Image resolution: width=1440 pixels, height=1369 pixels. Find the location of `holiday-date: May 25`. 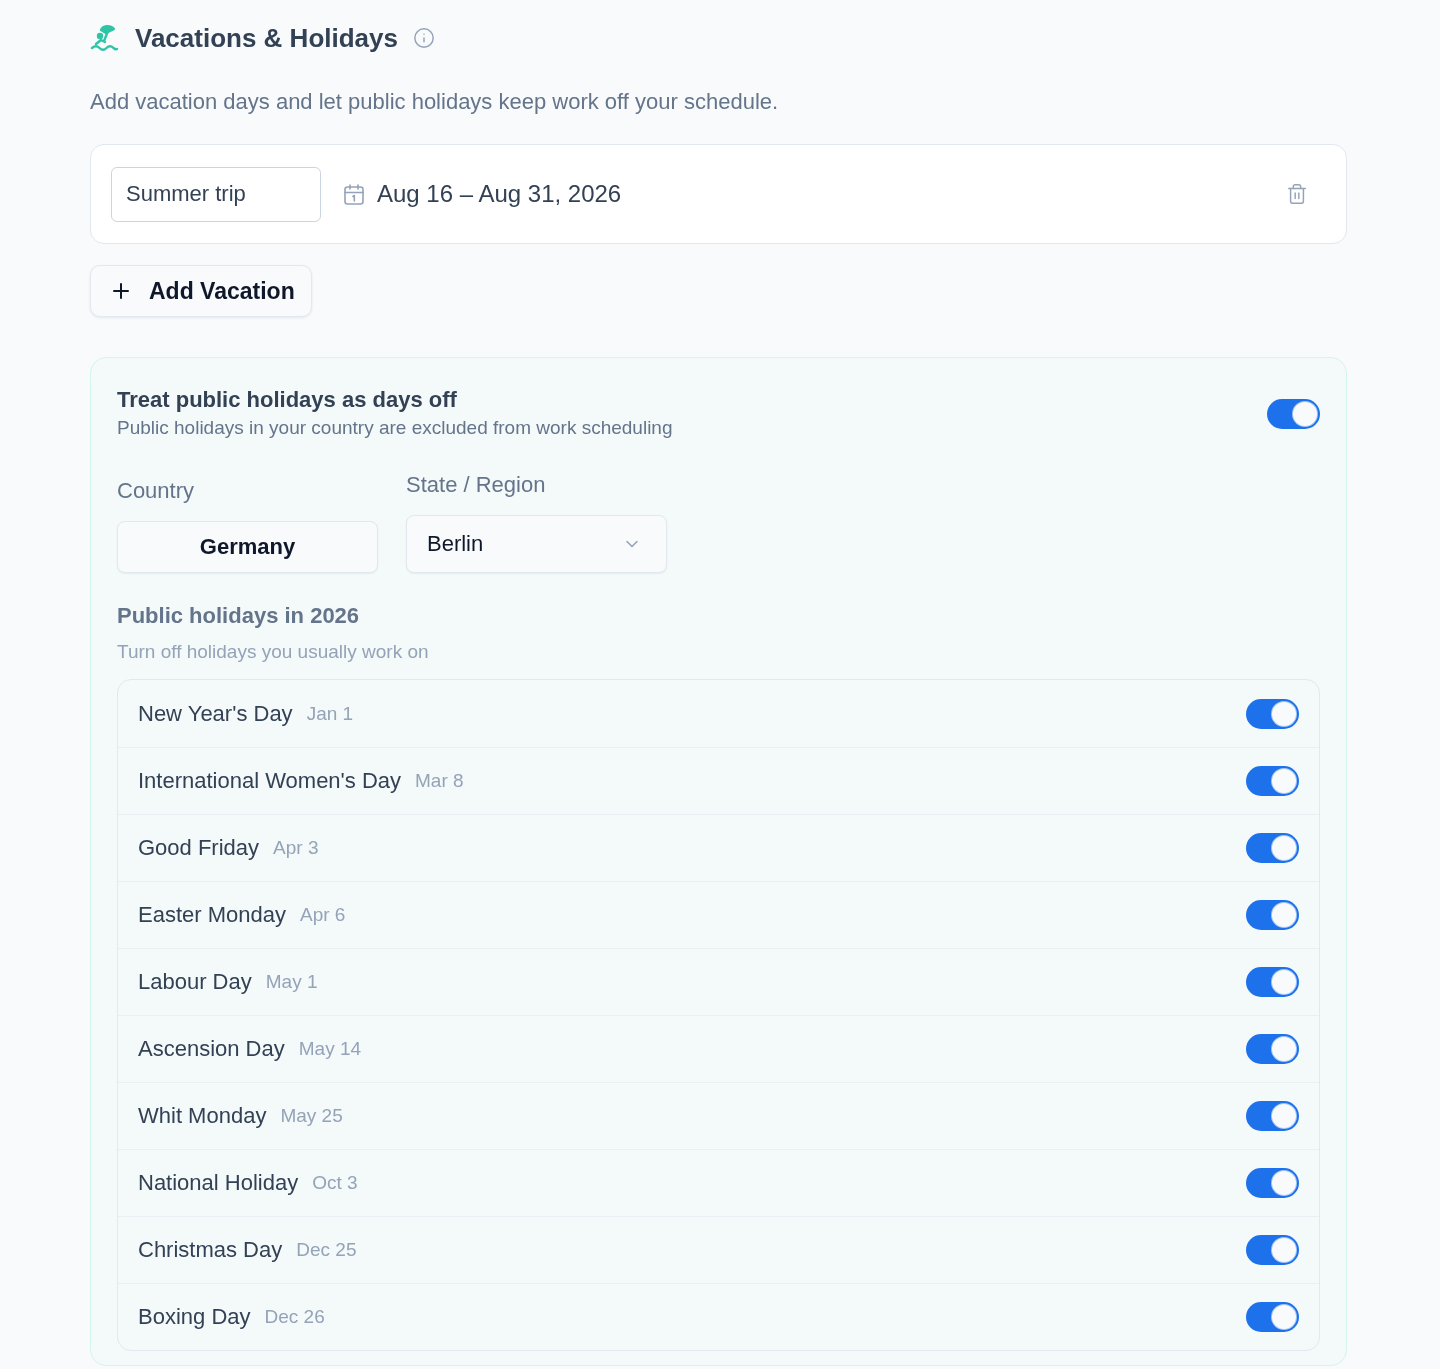

holiday-date: May 25 is located at coordinates (311, 1116).